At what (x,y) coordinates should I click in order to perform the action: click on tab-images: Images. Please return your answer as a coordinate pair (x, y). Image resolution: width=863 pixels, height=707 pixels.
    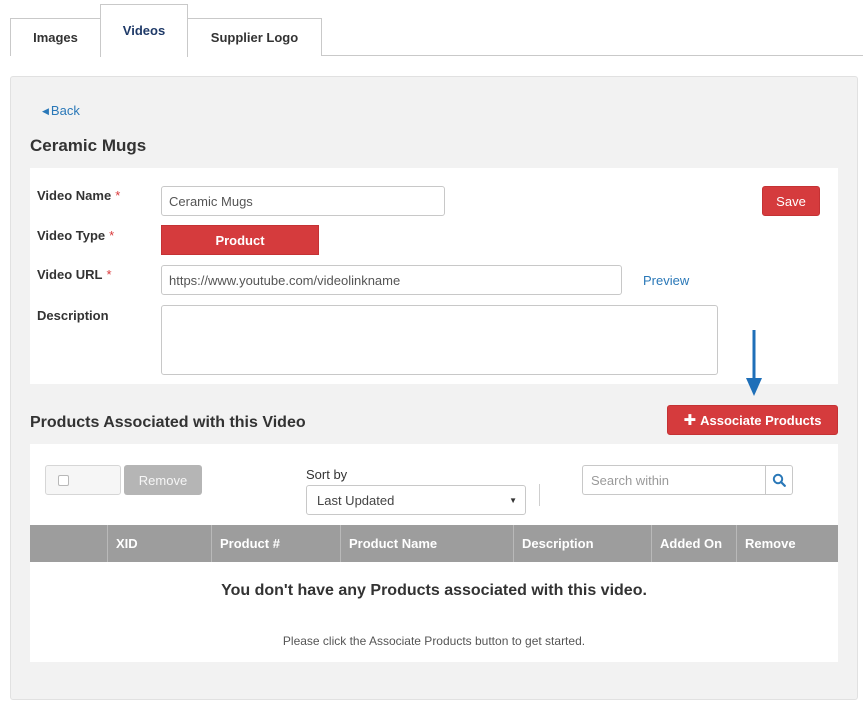
    Looking at the image, I should click on (55, 37).